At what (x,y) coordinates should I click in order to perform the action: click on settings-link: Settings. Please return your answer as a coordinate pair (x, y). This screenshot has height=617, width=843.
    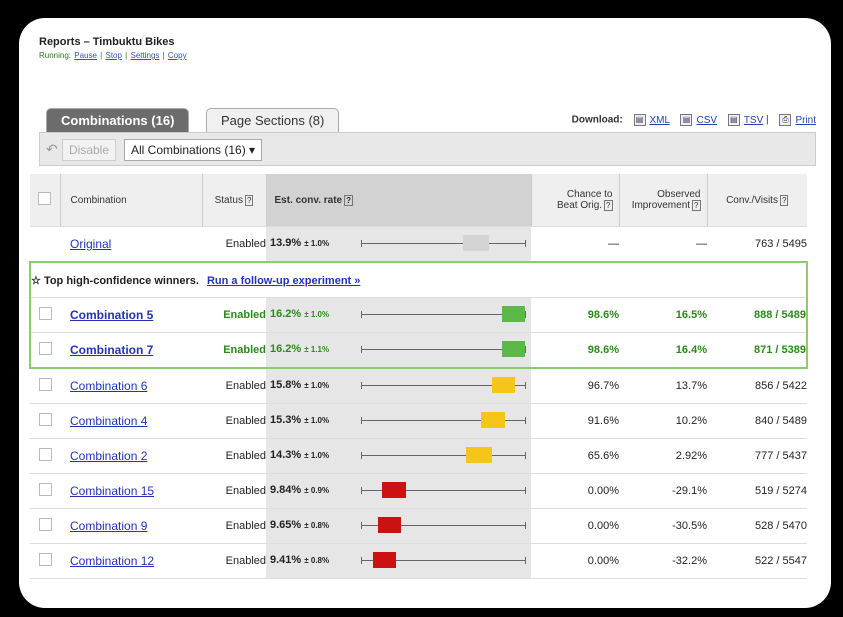
    Looking at the image, I should click on (144, 55).